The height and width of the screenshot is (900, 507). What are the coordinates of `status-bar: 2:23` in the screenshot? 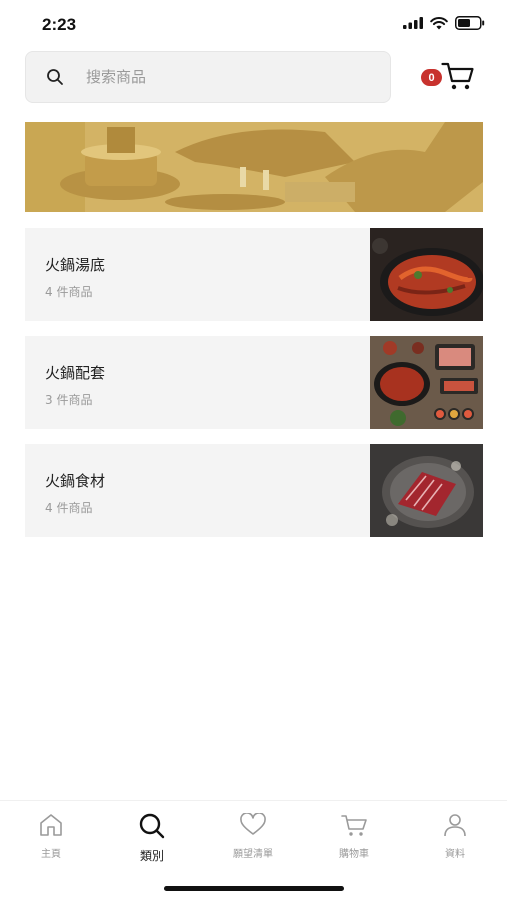 It's located at (253, 22).